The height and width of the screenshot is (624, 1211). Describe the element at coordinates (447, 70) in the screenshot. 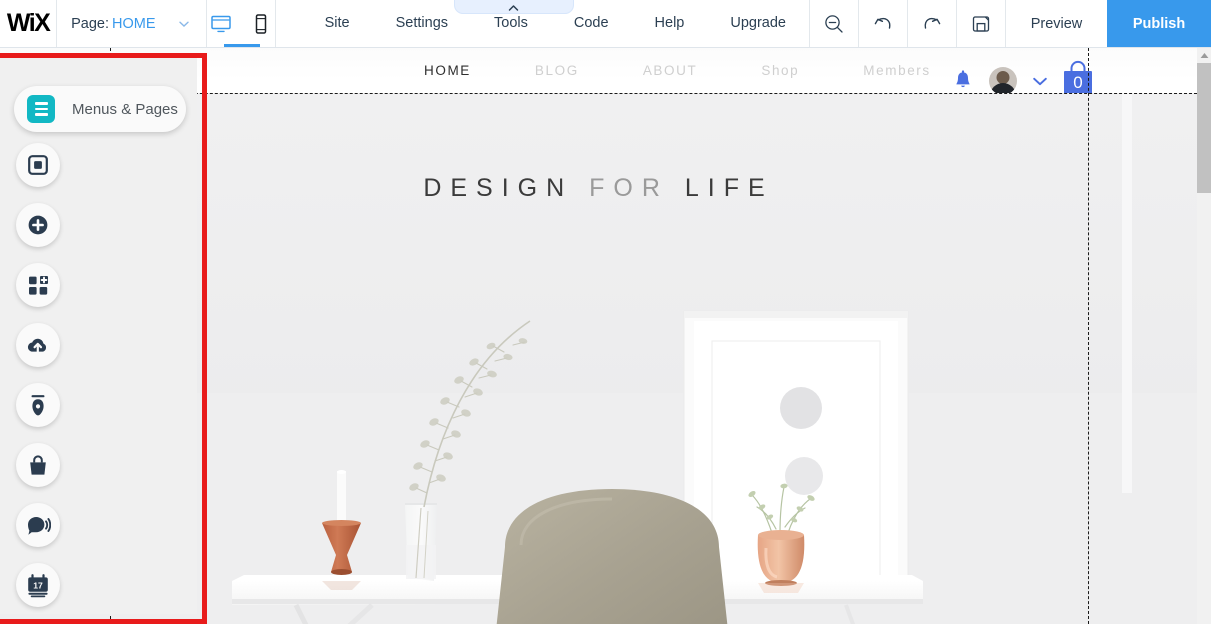

I see `site-nav-item-home: HOME` at that location.